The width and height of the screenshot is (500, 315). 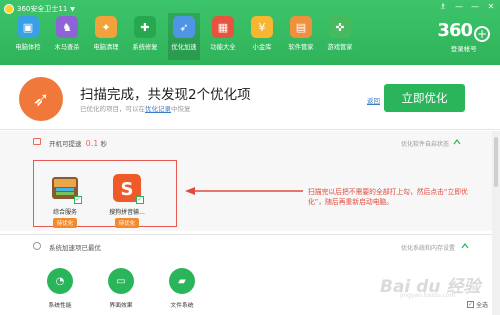 What do you see at coordinates (262, 27) in the screenshot?
I see `coin-icon: ¥` at bounding box center [262, 27].